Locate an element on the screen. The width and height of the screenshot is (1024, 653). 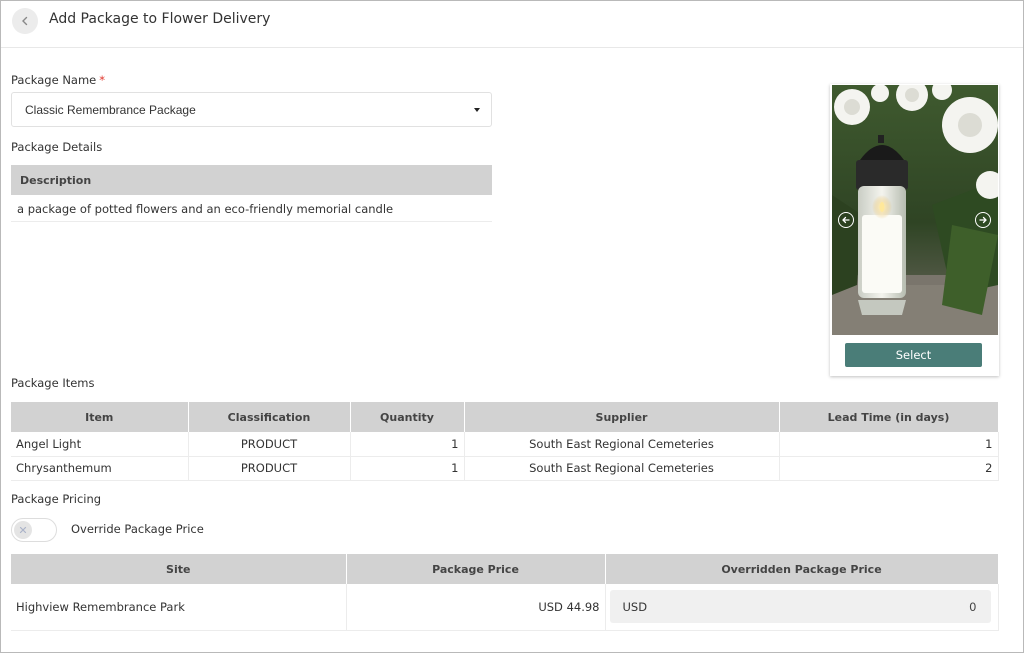
column-header-package-price: Package Price is located at coordinates (476, 569).